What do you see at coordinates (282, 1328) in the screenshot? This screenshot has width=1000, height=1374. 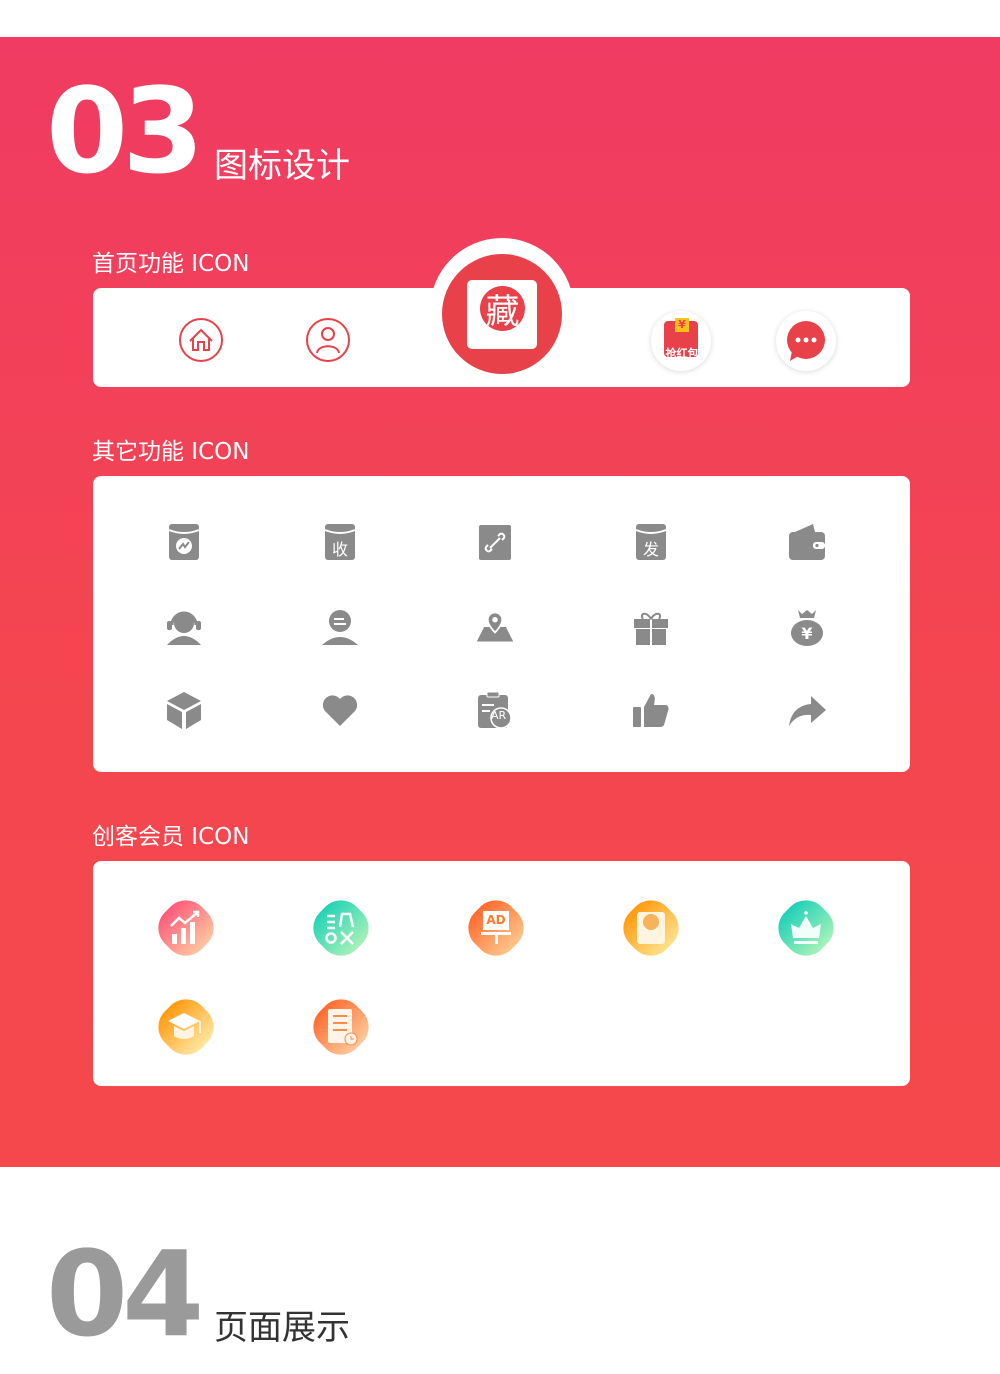 I see `section-title: 页面展示` at bounding box center [282, 1328].